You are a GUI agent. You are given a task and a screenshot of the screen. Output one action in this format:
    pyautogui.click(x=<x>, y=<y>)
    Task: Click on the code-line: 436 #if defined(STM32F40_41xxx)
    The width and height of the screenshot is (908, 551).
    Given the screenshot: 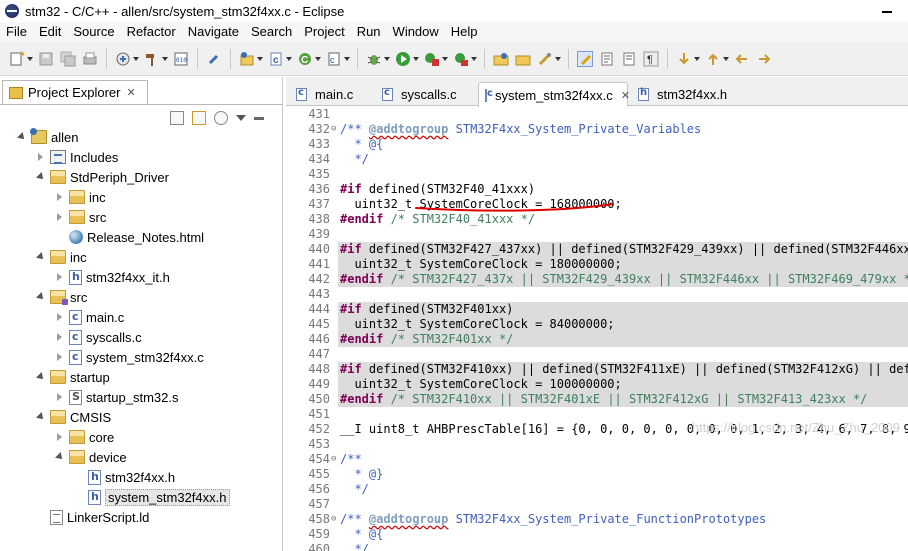 What is the action you would take?
    pyautogui.click(x=597, y=189)
    